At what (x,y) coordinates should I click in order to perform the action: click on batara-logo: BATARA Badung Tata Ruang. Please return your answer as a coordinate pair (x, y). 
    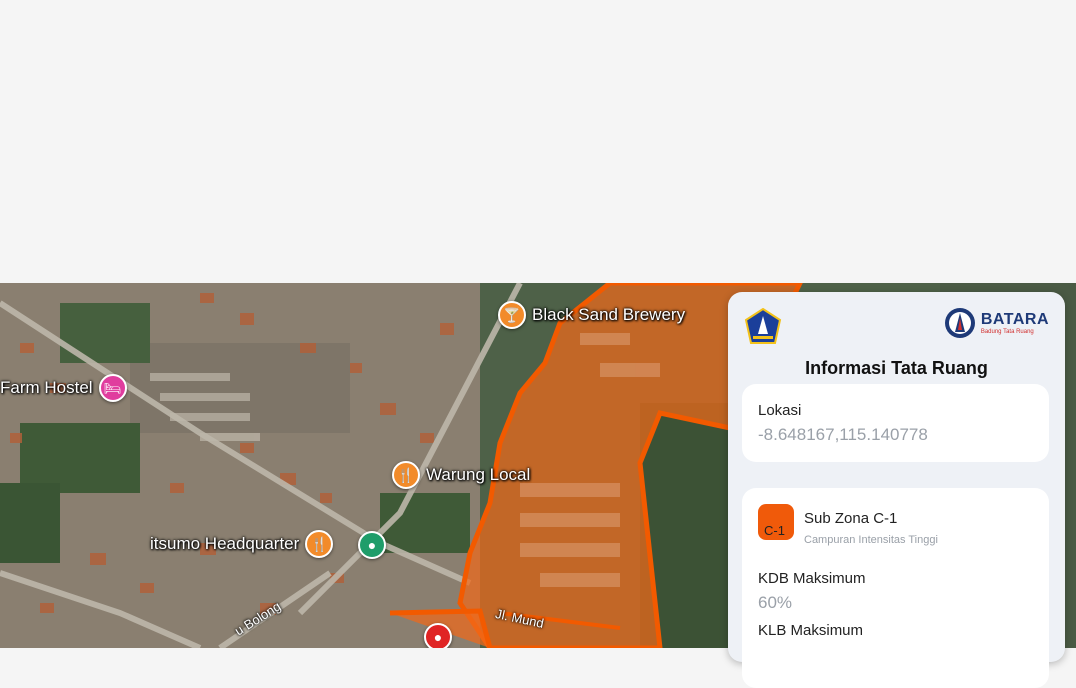
    Looking at the image, I should click on (996, 323).